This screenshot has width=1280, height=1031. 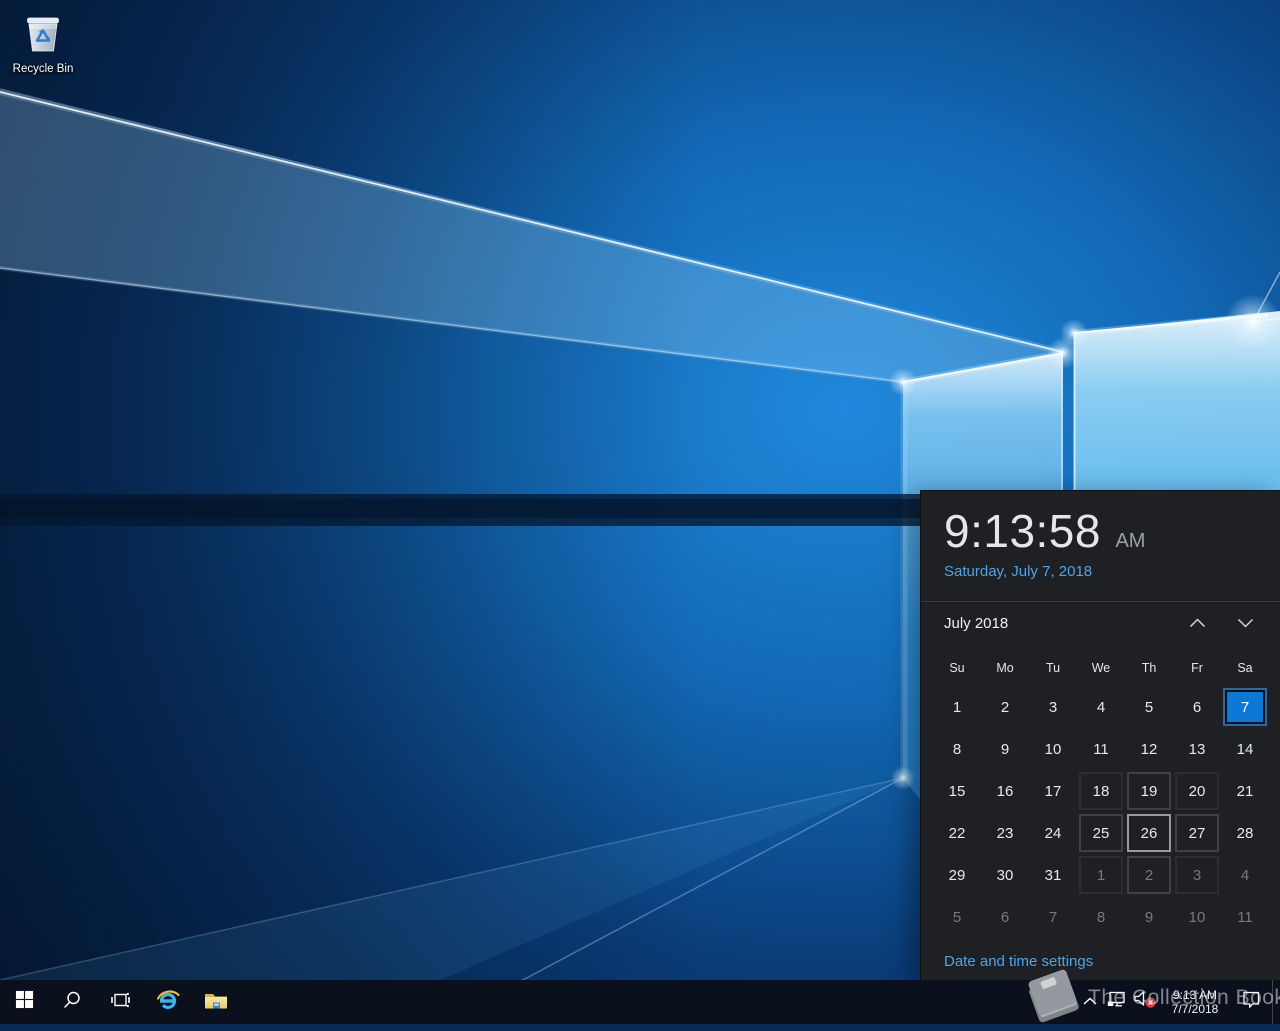 I want to click on calendar-day-header: We, so click(x=1101, y=668).